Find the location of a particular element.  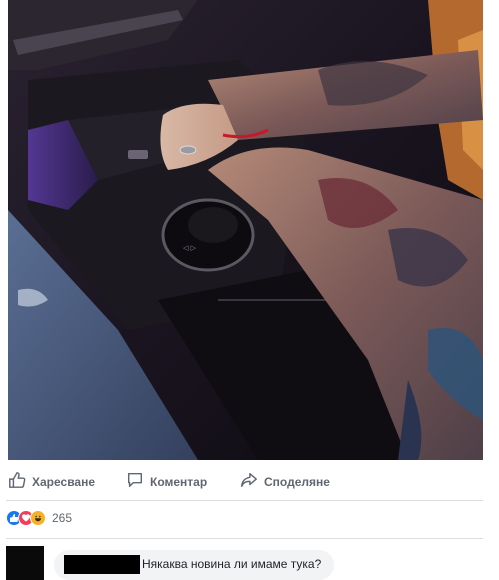

reactions-summary: 265 is located at coordinates (39, 518).